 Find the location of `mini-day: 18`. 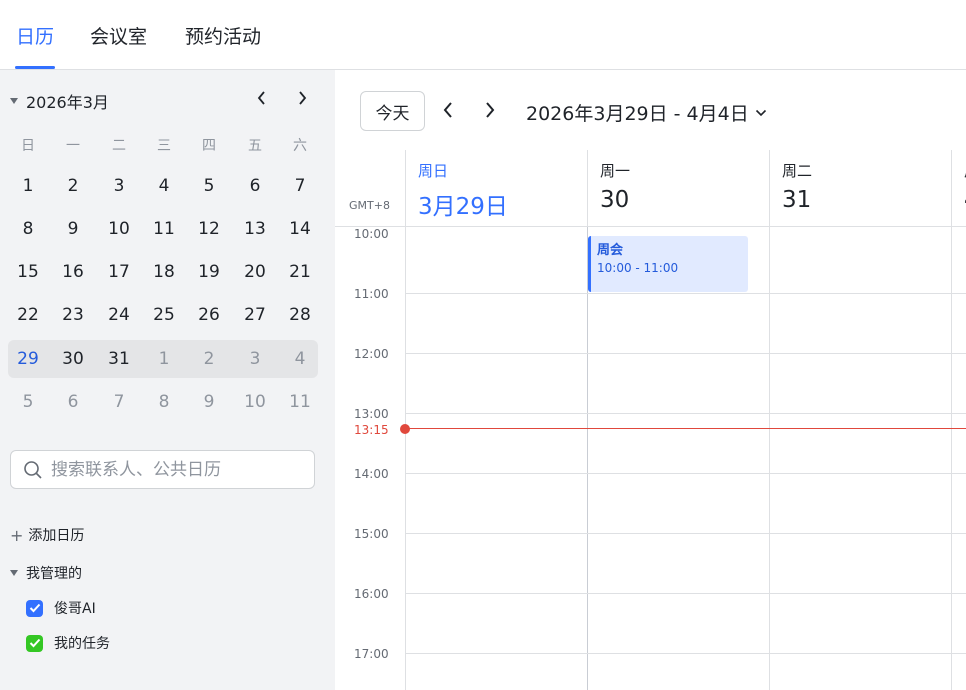

mini-day: 18 is located at coordinates (164, 272).